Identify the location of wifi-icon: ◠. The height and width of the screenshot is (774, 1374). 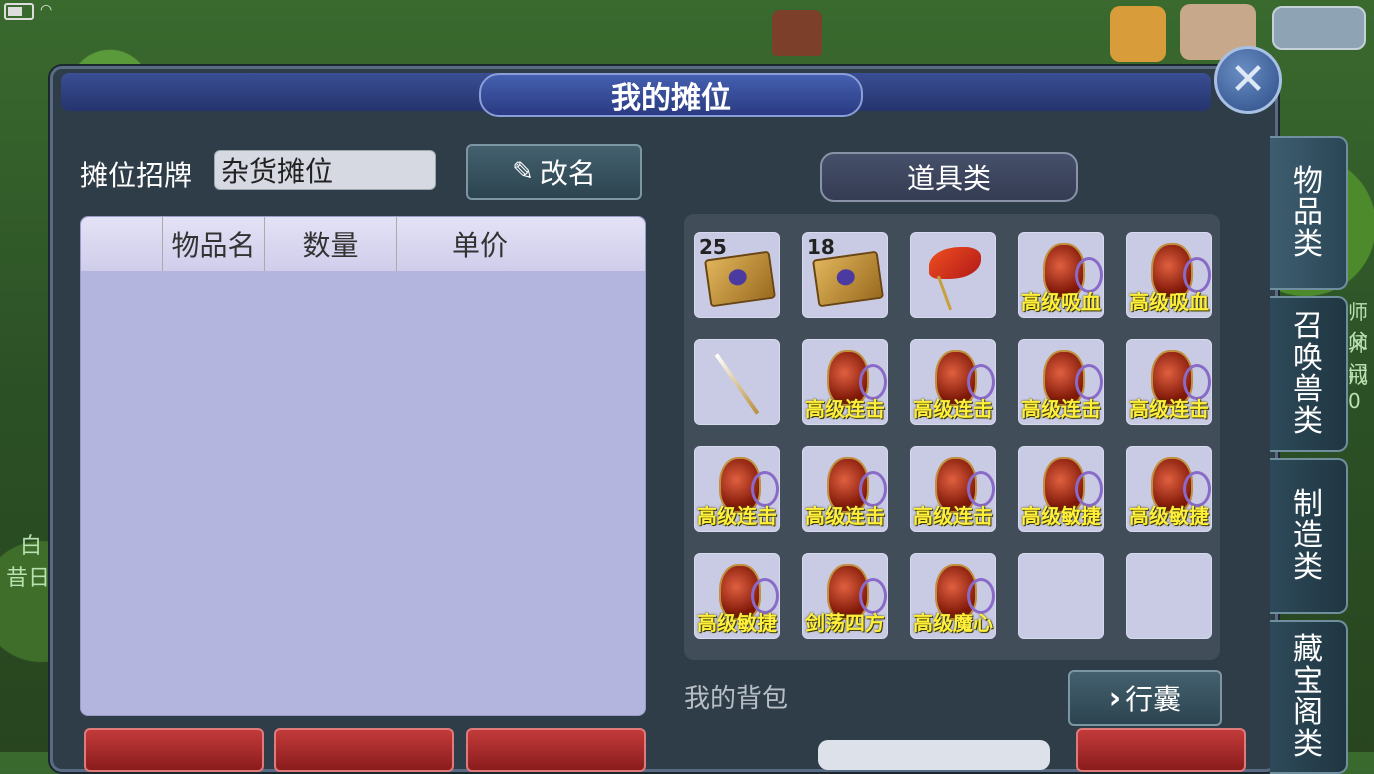
(46, 10).